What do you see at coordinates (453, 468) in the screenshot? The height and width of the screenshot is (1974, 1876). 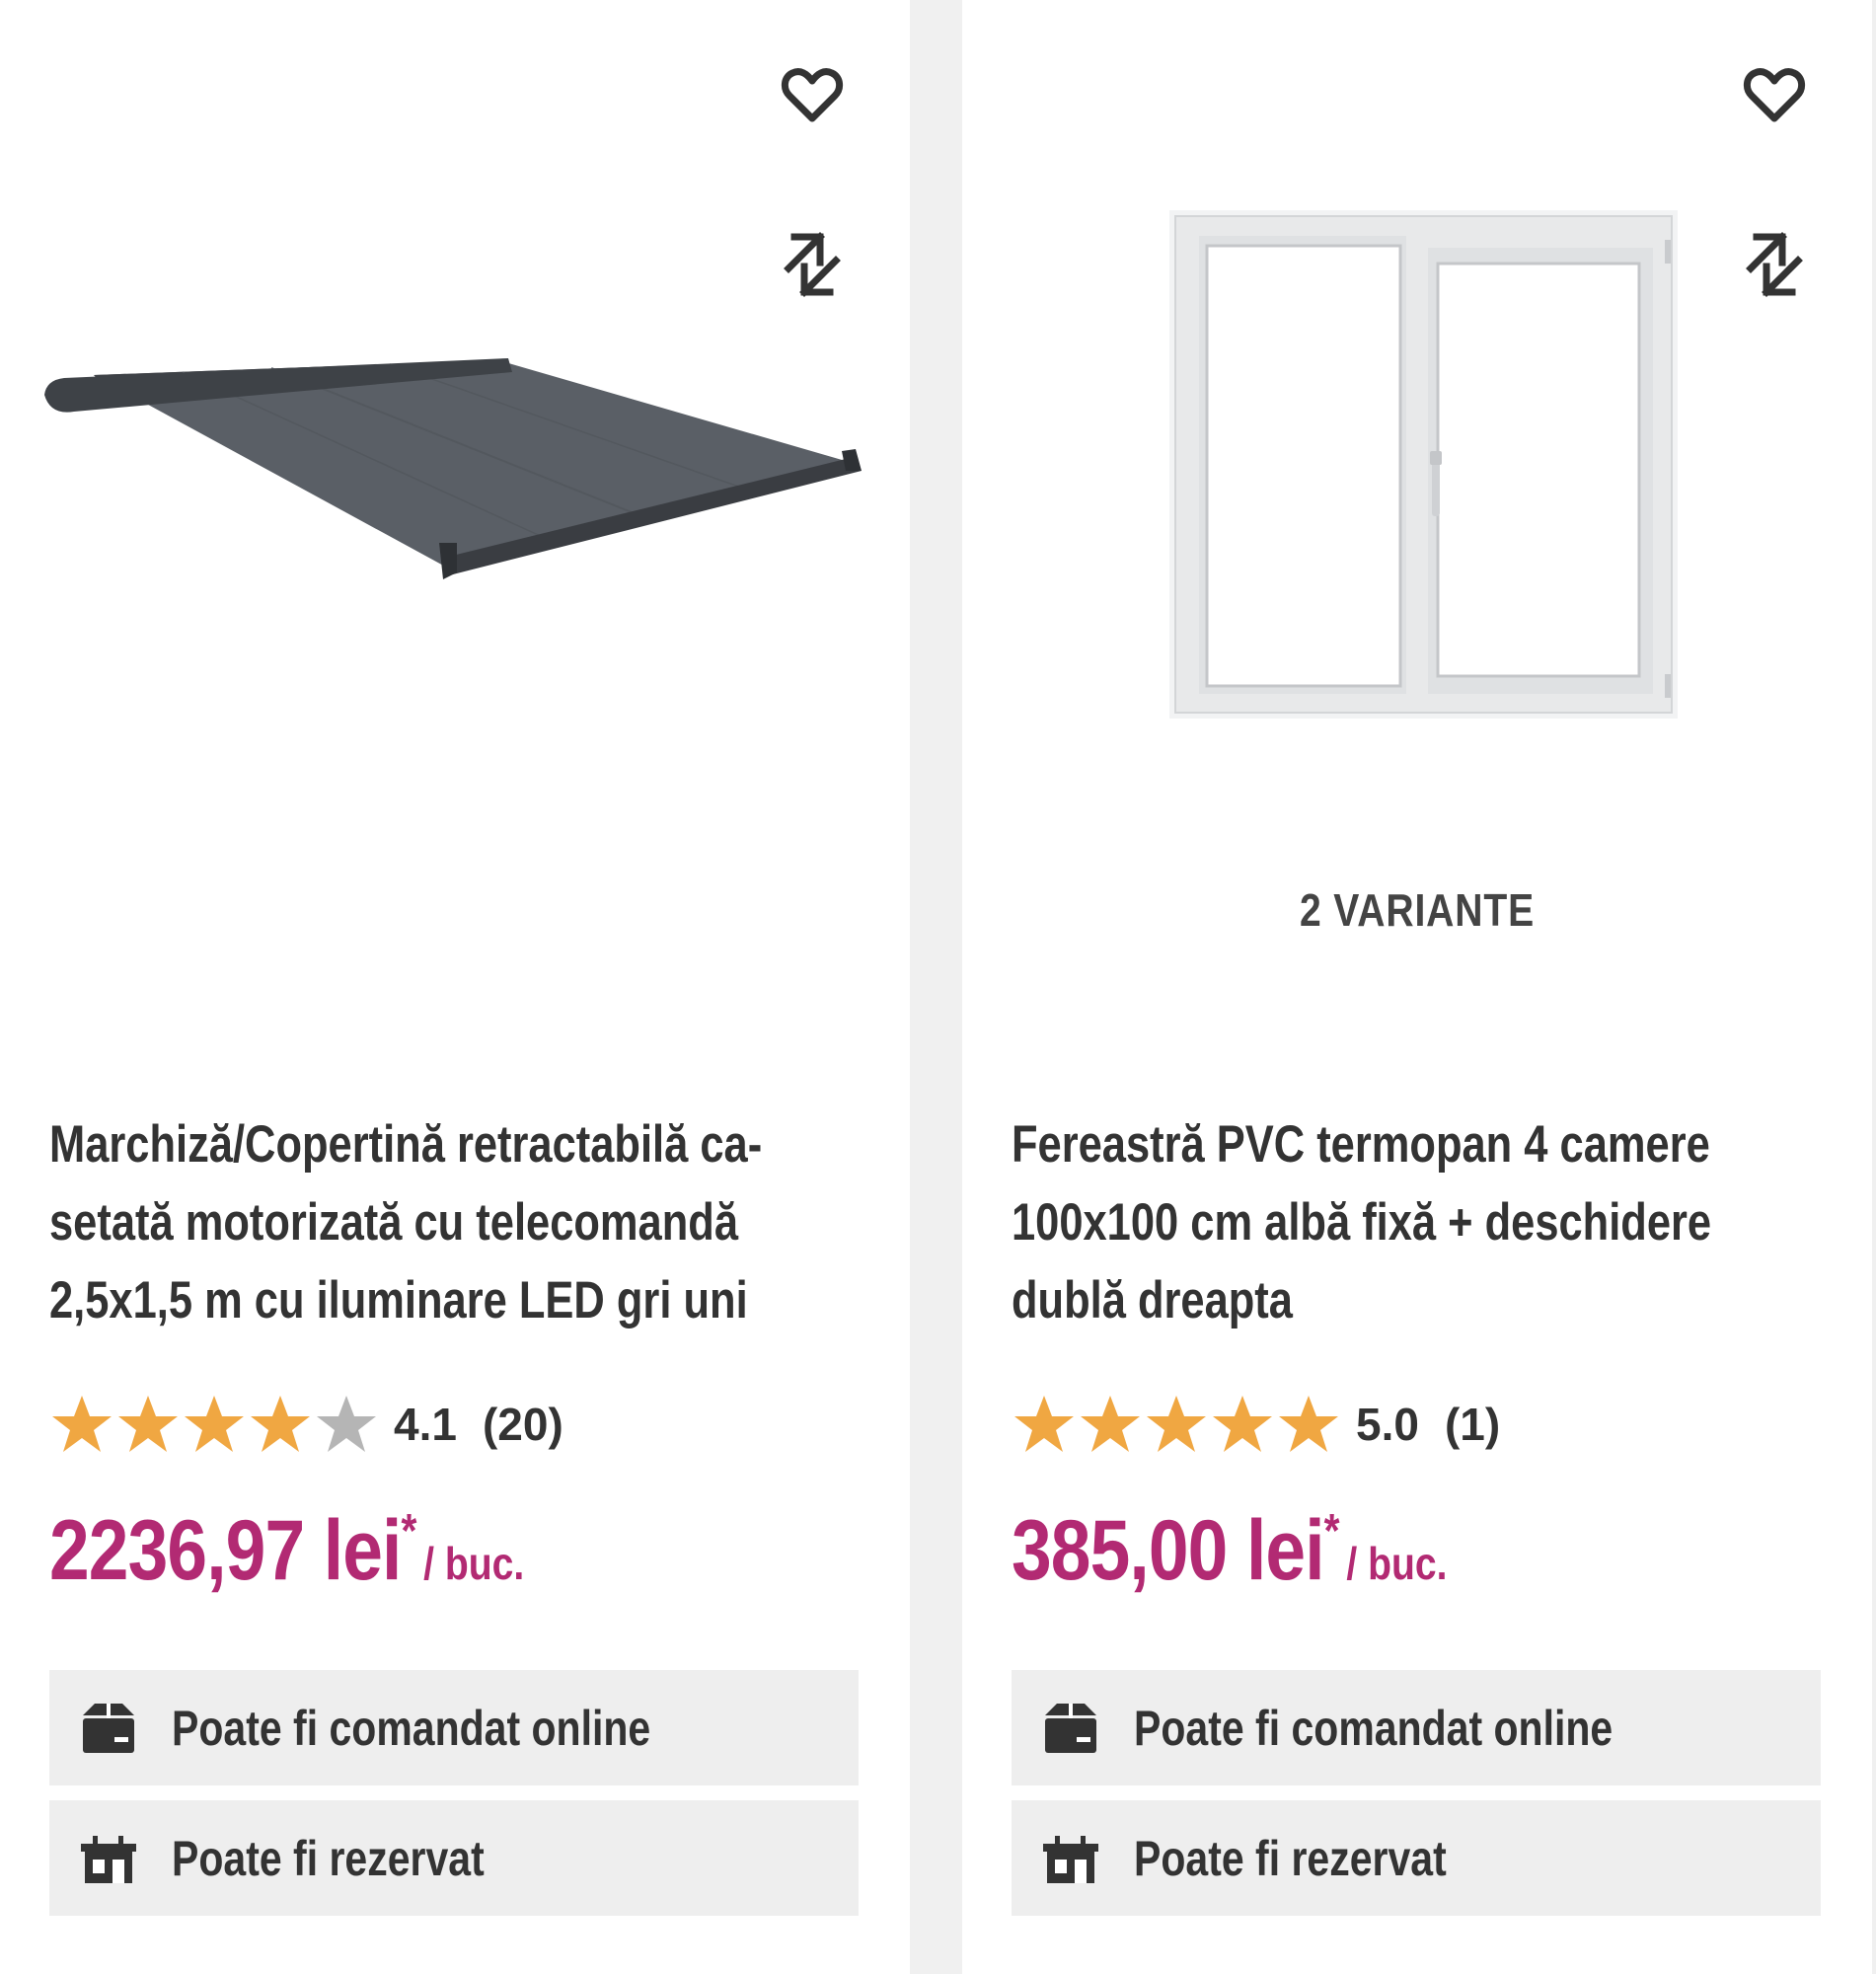 I see `product-image-awning` at bounding box center [453, 468].